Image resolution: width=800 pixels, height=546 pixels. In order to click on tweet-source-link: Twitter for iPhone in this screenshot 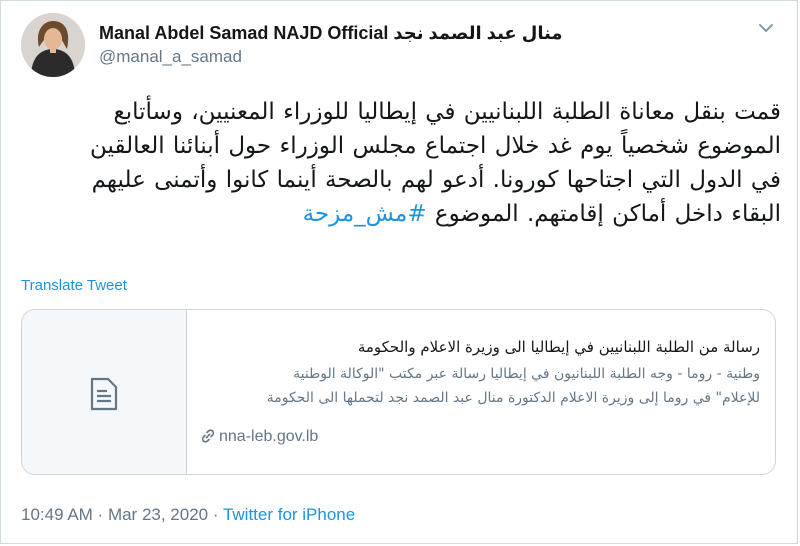, I will do `click(289, 514)`.